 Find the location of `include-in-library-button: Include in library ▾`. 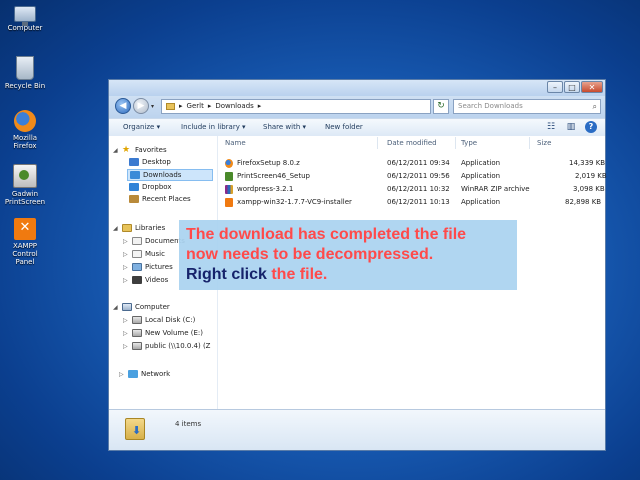

include-in-library-button: Include in library ▾ is located at coordinates (213, 127).